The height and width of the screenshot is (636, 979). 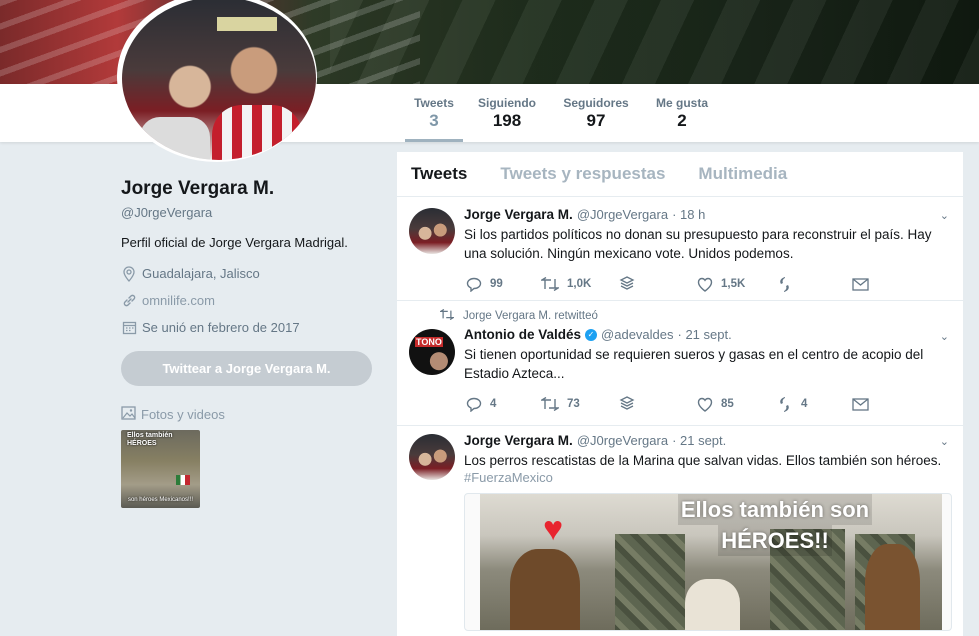 What do you see at coordinates (507, 113) in the screenshot?
I see `nav-following: Siguiendo 198` at bounding box center [507, 113].